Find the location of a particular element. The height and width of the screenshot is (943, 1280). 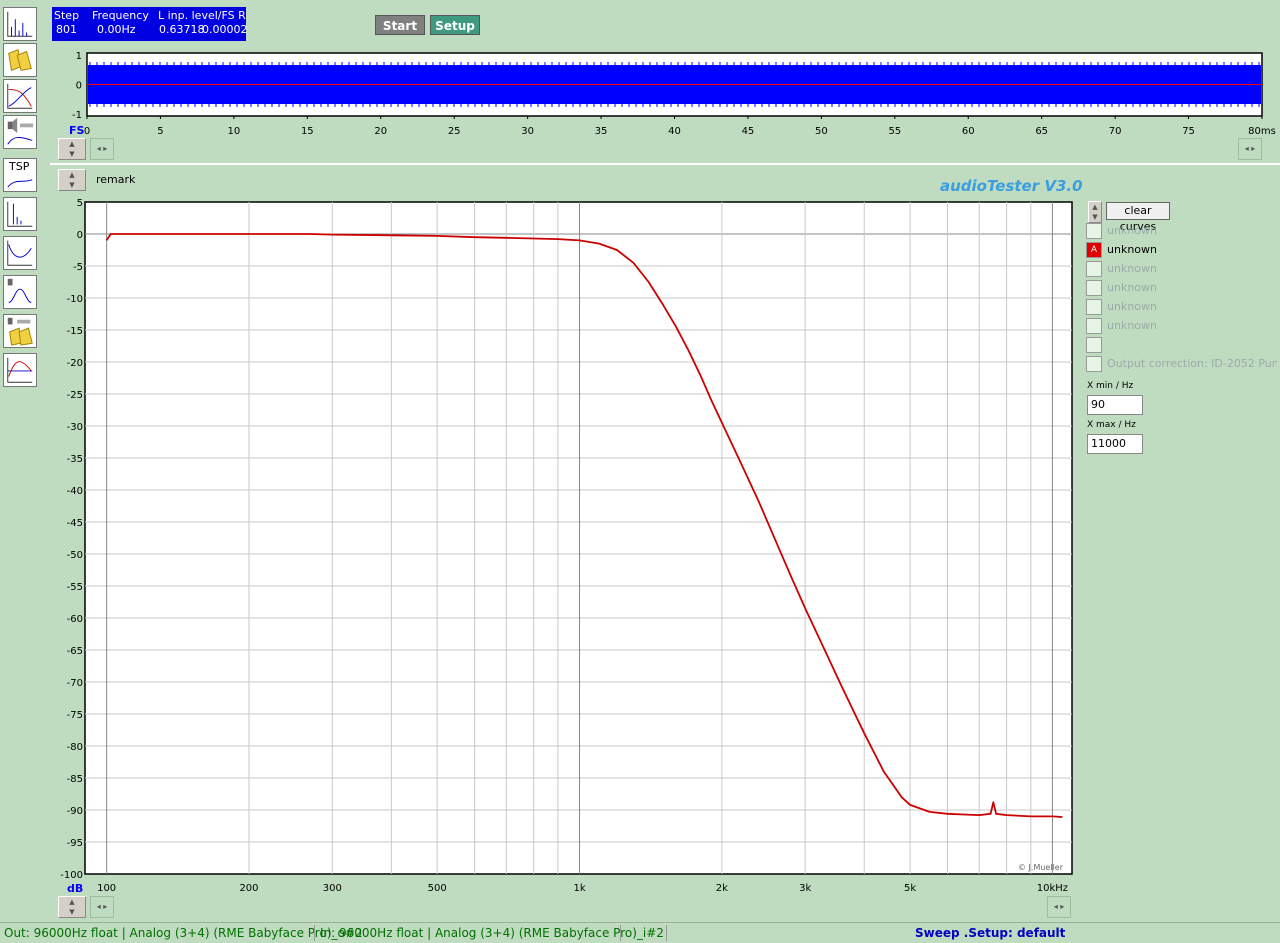

x-tick-label: 200 is located at coordinates (248, 888).